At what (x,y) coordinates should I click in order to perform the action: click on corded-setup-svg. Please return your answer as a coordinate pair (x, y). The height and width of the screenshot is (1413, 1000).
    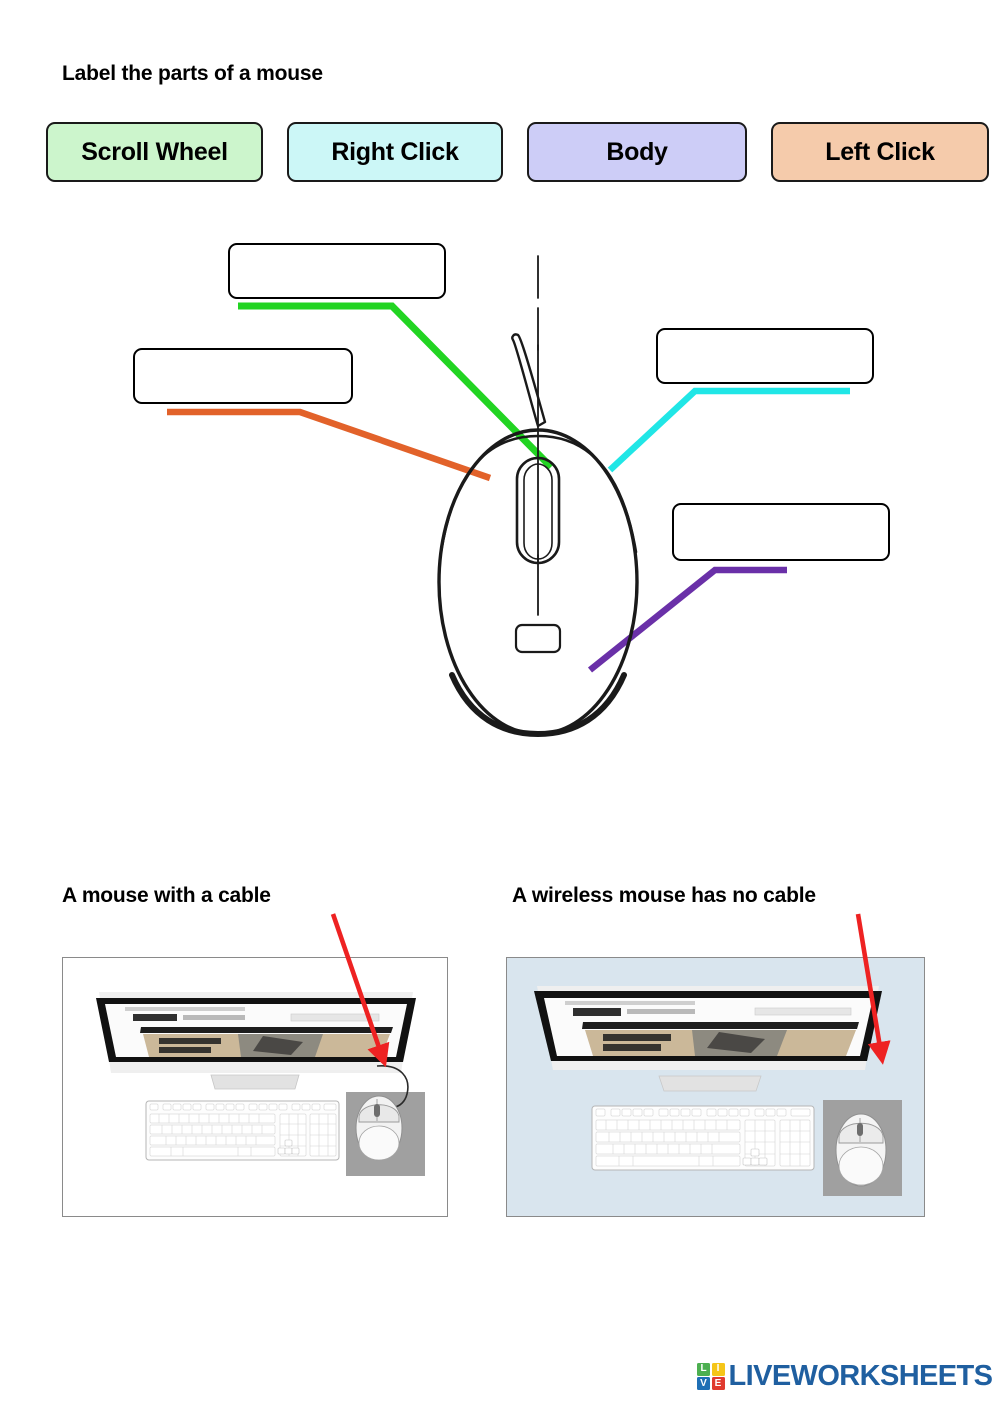
    Looking at the image, I should click on (260, 1084).